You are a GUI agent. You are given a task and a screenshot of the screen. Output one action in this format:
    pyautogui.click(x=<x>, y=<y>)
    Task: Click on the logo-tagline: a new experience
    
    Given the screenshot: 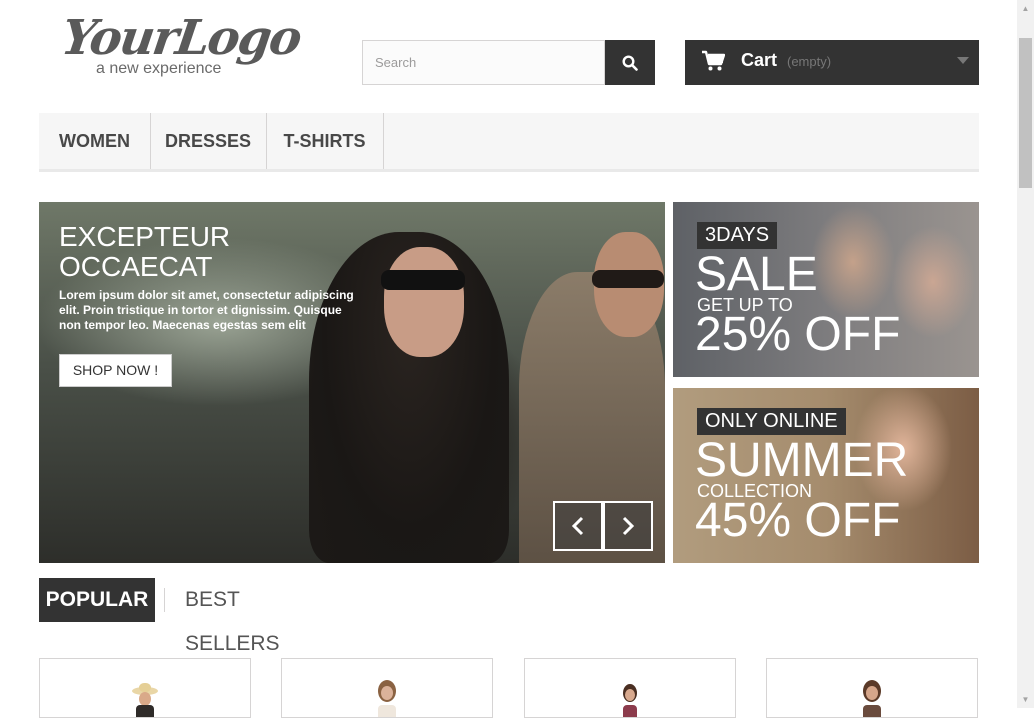 What is the action you would take?
    pyautogui.click(x=159, y=68)
    